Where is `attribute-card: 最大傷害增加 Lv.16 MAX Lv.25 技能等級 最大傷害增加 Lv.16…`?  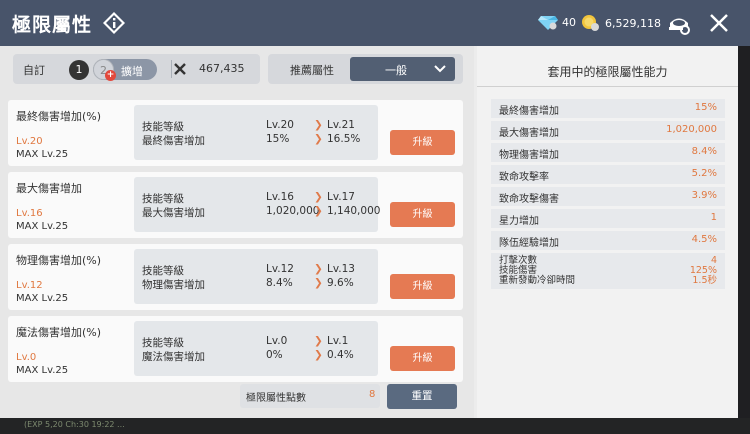
attribute-card: 最大傷害增加 Lv.16 MAX Lv.25 技能等級 最大傷害增加 Lv.16… is located at coordinates (235, 205).